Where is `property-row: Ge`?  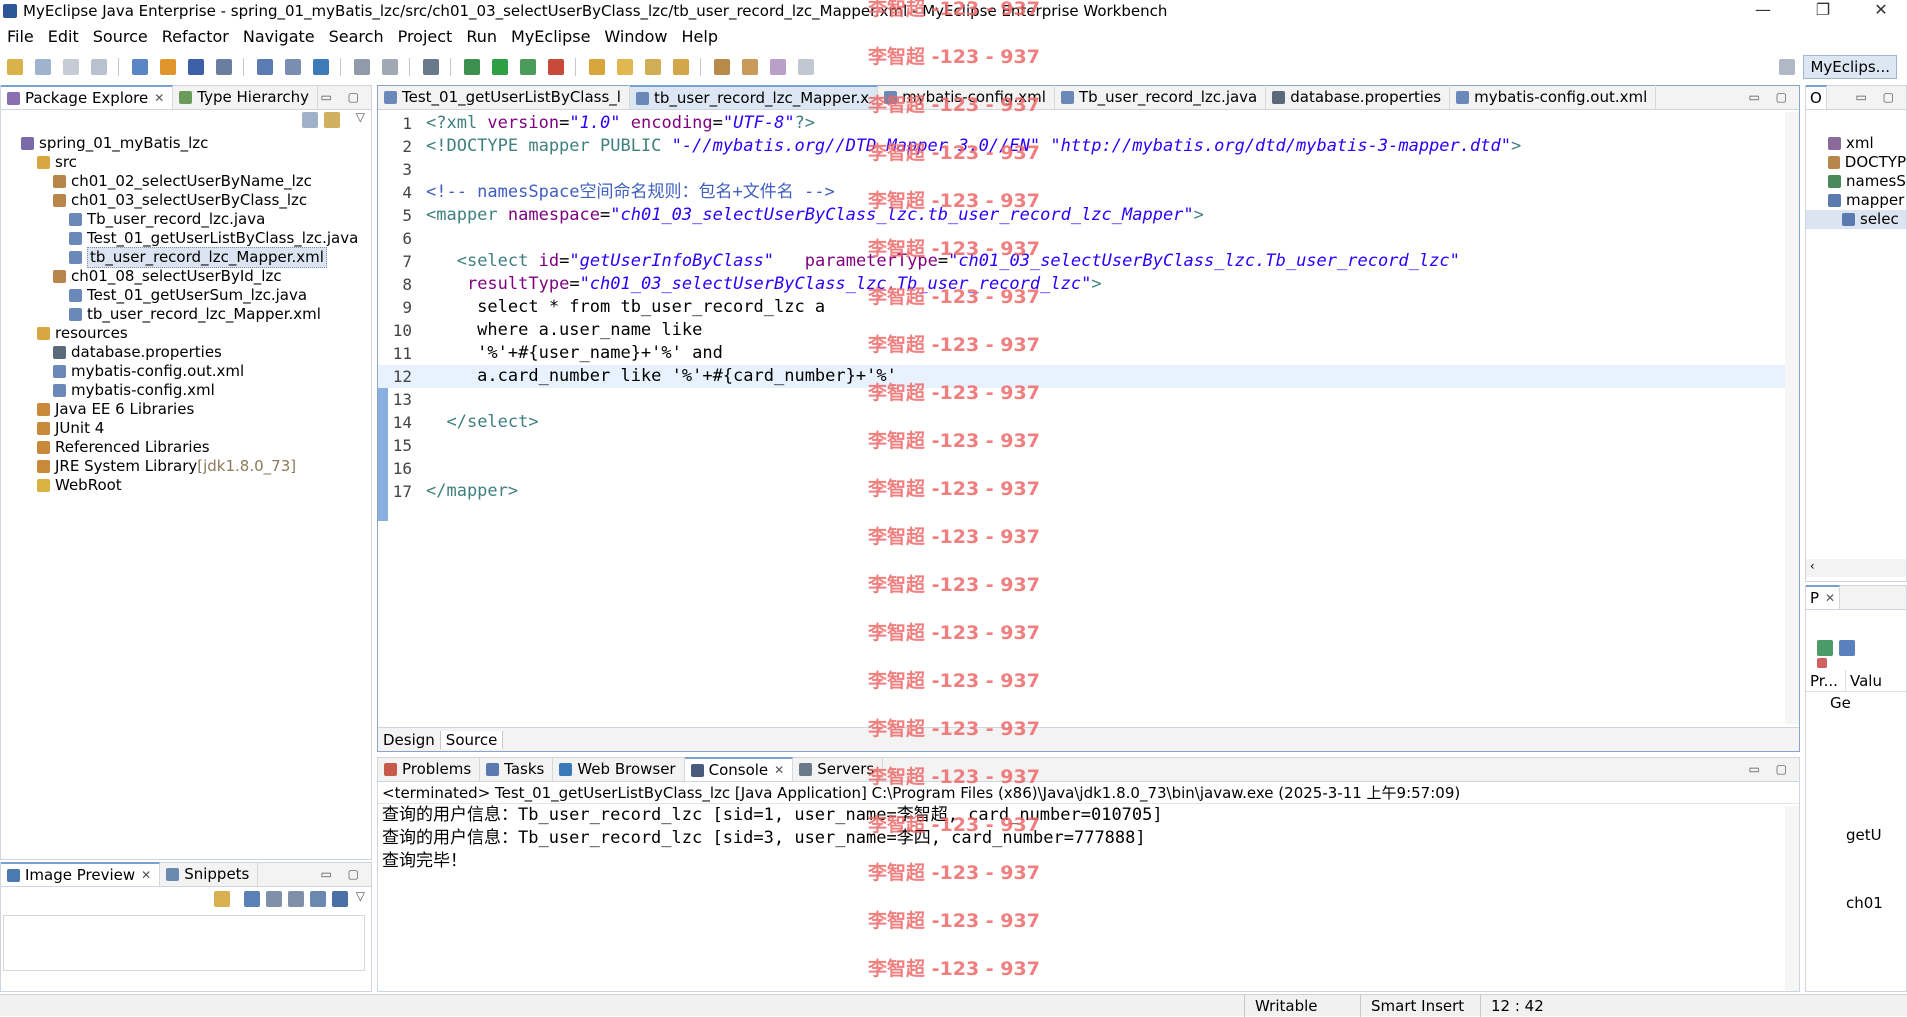 property-row: Ge is located at coordinates (1856, 703).